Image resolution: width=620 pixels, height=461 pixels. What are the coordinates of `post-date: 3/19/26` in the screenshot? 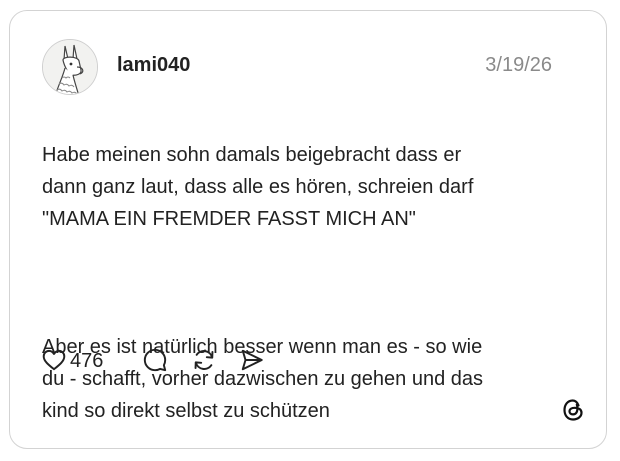 It's located at (518, 65).